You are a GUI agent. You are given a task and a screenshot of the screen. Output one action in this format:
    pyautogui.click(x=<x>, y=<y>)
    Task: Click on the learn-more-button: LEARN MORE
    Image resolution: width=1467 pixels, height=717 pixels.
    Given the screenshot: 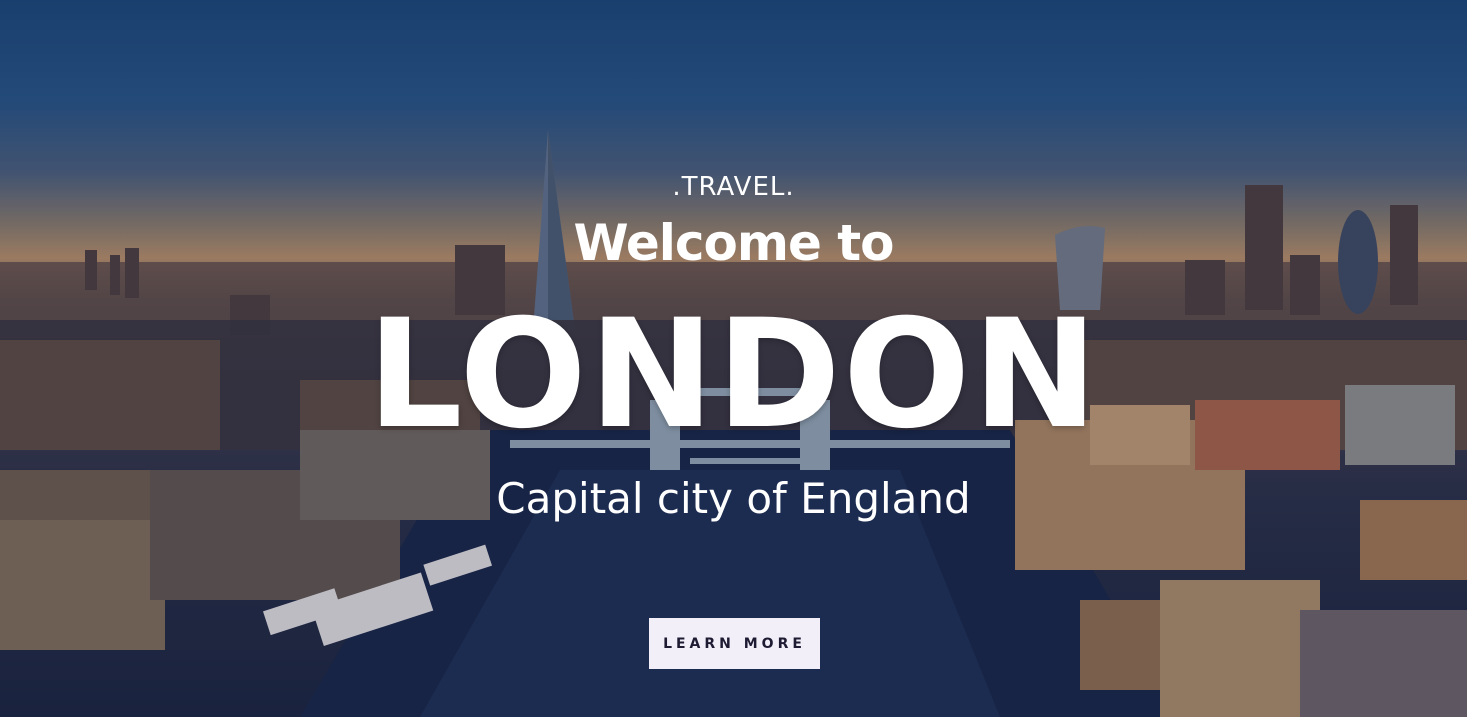 What is the action you would take?
    pyautogui.click(x=734, y=643)
    